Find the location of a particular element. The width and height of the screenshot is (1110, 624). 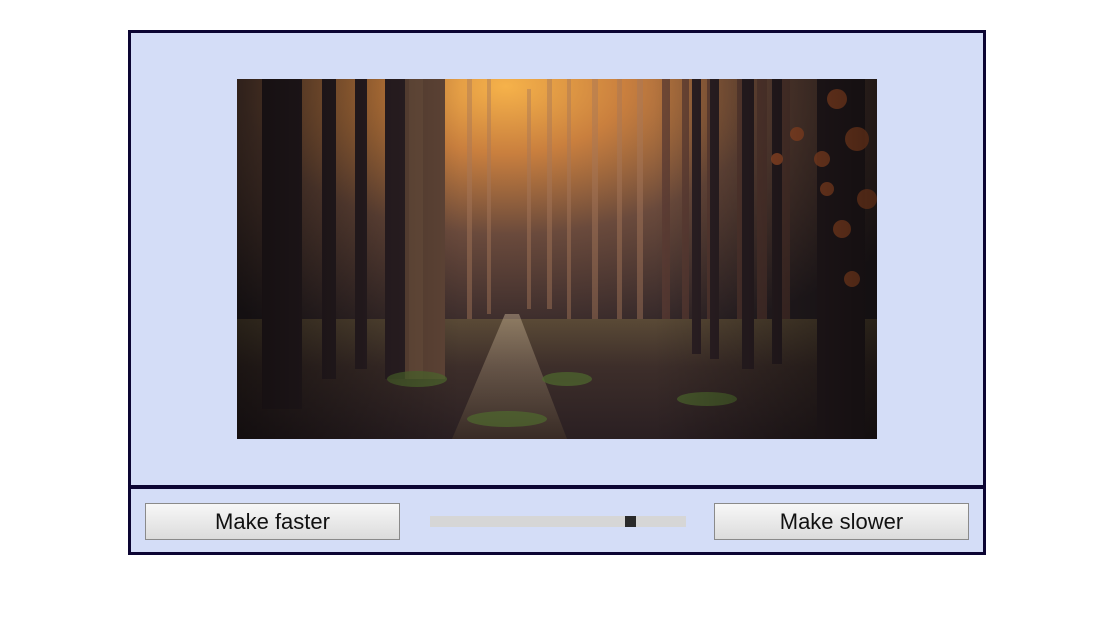

make-slower-button: Make slower is located at coordinates (841, 521).